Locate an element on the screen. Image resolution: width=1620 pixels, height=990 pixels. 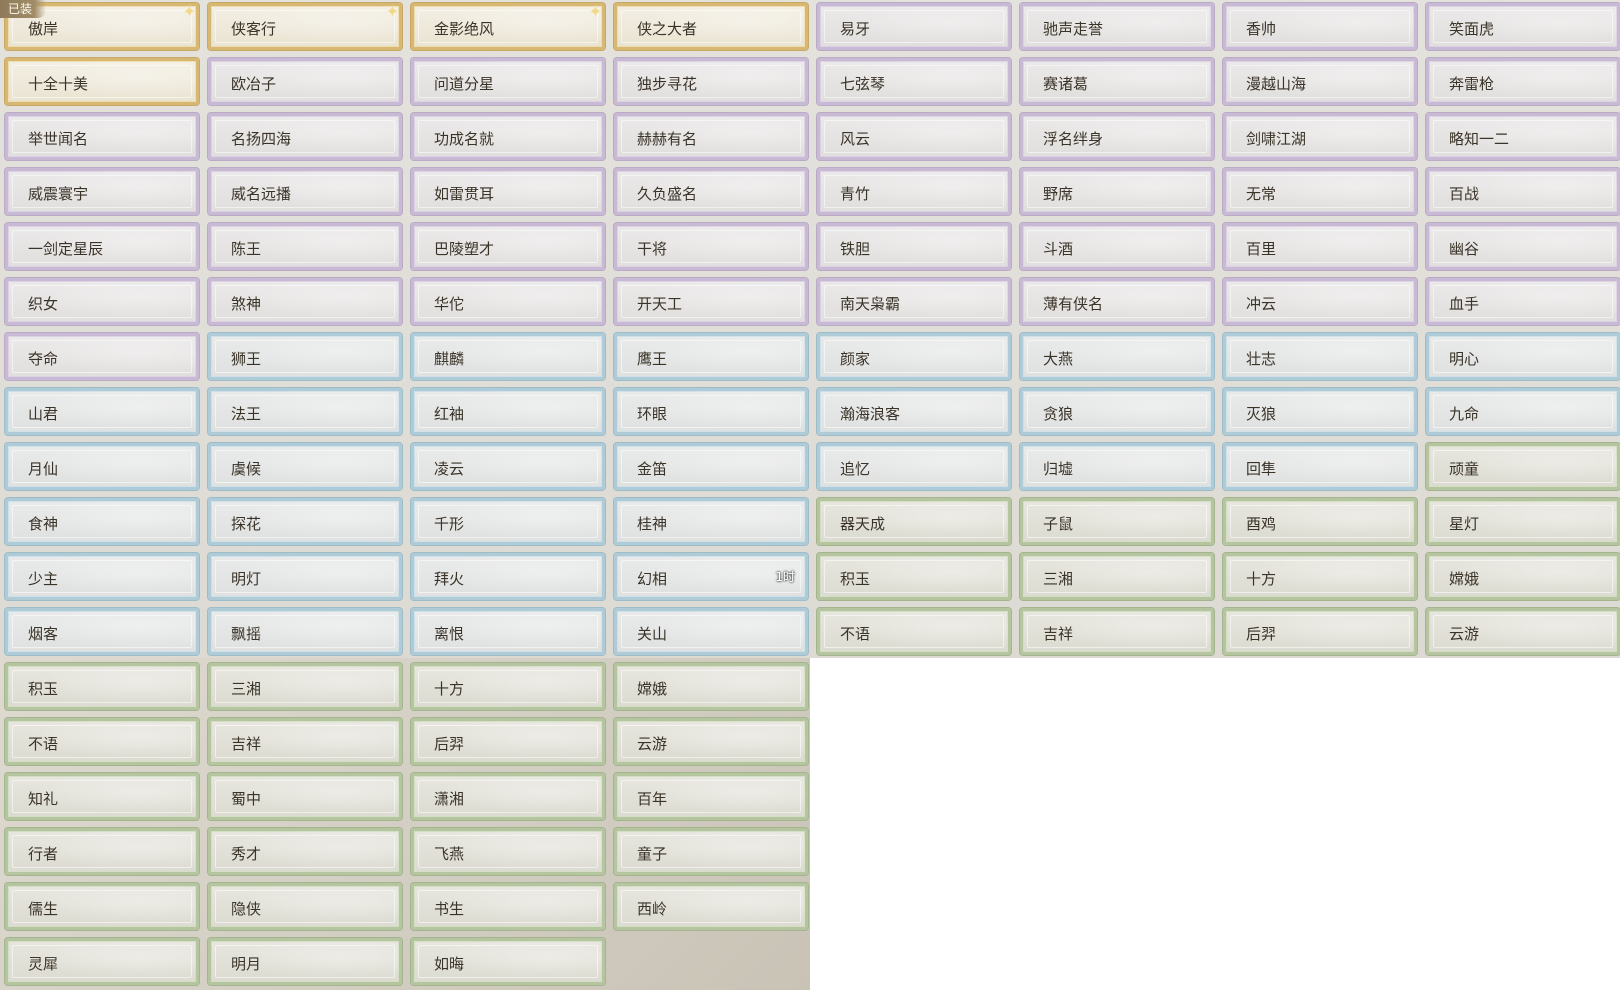
title-tile: 一剑定星辰 is located at coordinates (102, 246).